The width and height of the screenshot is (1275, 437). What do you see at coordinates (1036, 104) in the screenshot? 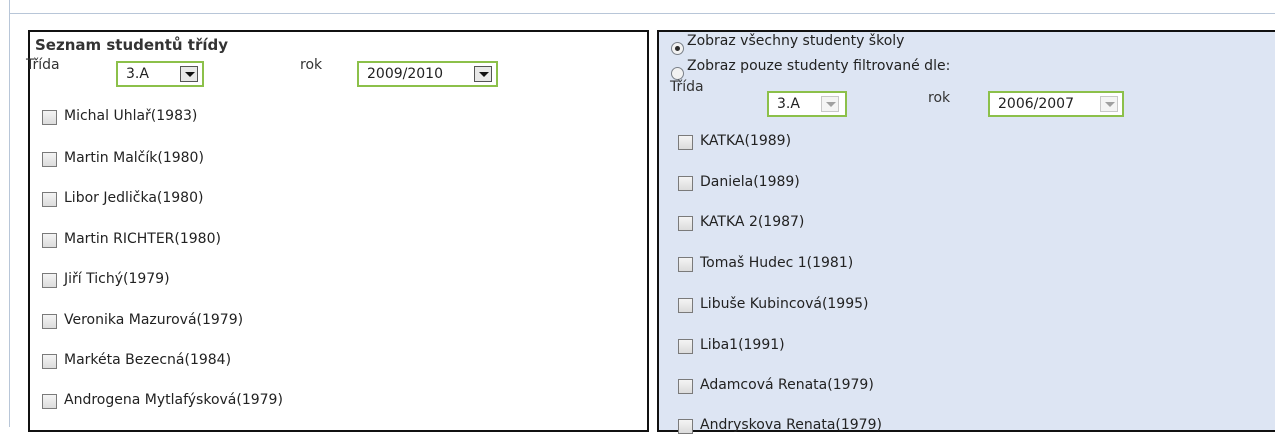
I see `filter-year-value: 2006/2007` at bounding box center [1036, 104].